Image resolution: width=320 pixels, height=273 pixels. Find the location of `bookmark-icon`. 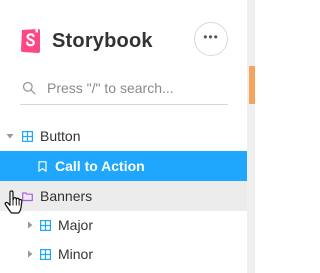

bookmark-icon is located at coordinates (42, 166).